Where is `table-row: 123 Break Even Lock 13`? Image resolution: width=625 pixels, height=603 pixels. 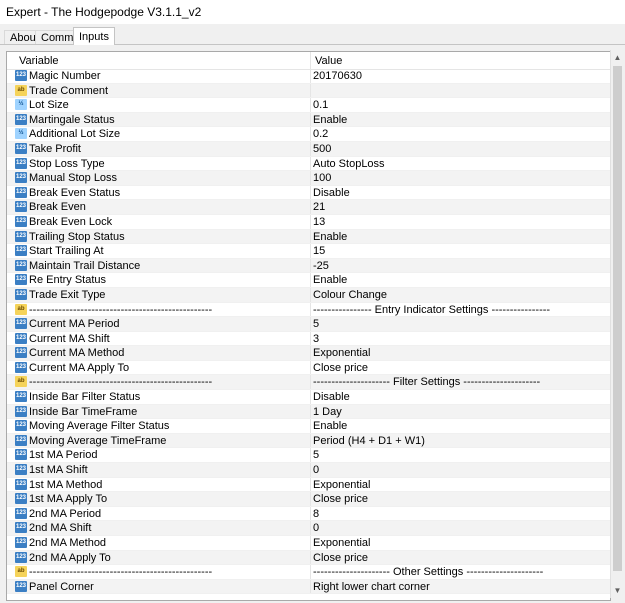
table-row: 123 Break Even Lock 13 is located at coordinates (308, 222).